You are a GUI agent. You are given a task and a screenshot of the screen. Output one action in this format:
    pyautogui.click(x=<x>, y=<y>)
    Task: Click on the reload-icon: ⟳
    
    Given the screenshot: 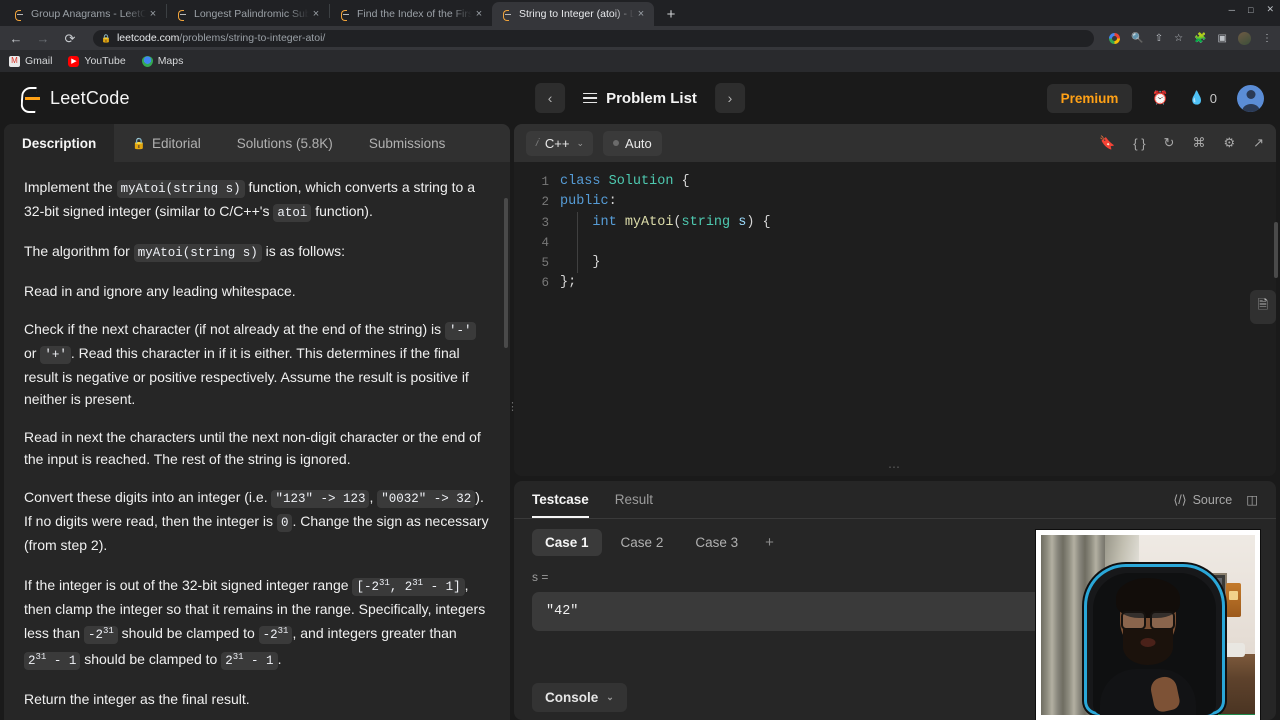 What is the action you would take?
    pyautogui.click(x=70, y=38)
    